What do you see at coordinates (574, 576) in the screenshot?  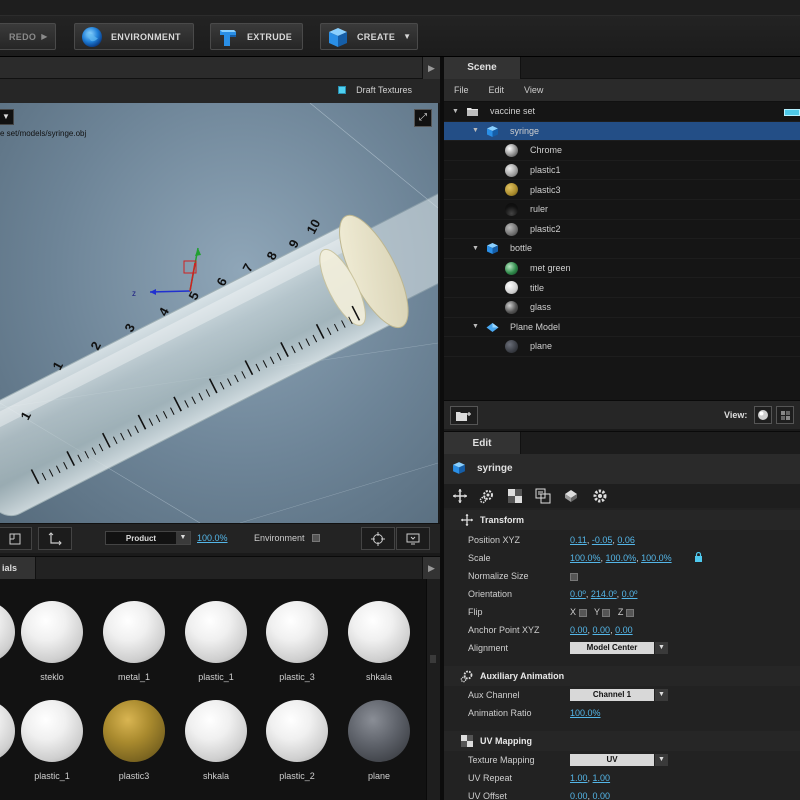 I see `normalize-checkbox` at bounding box center [574, 576].